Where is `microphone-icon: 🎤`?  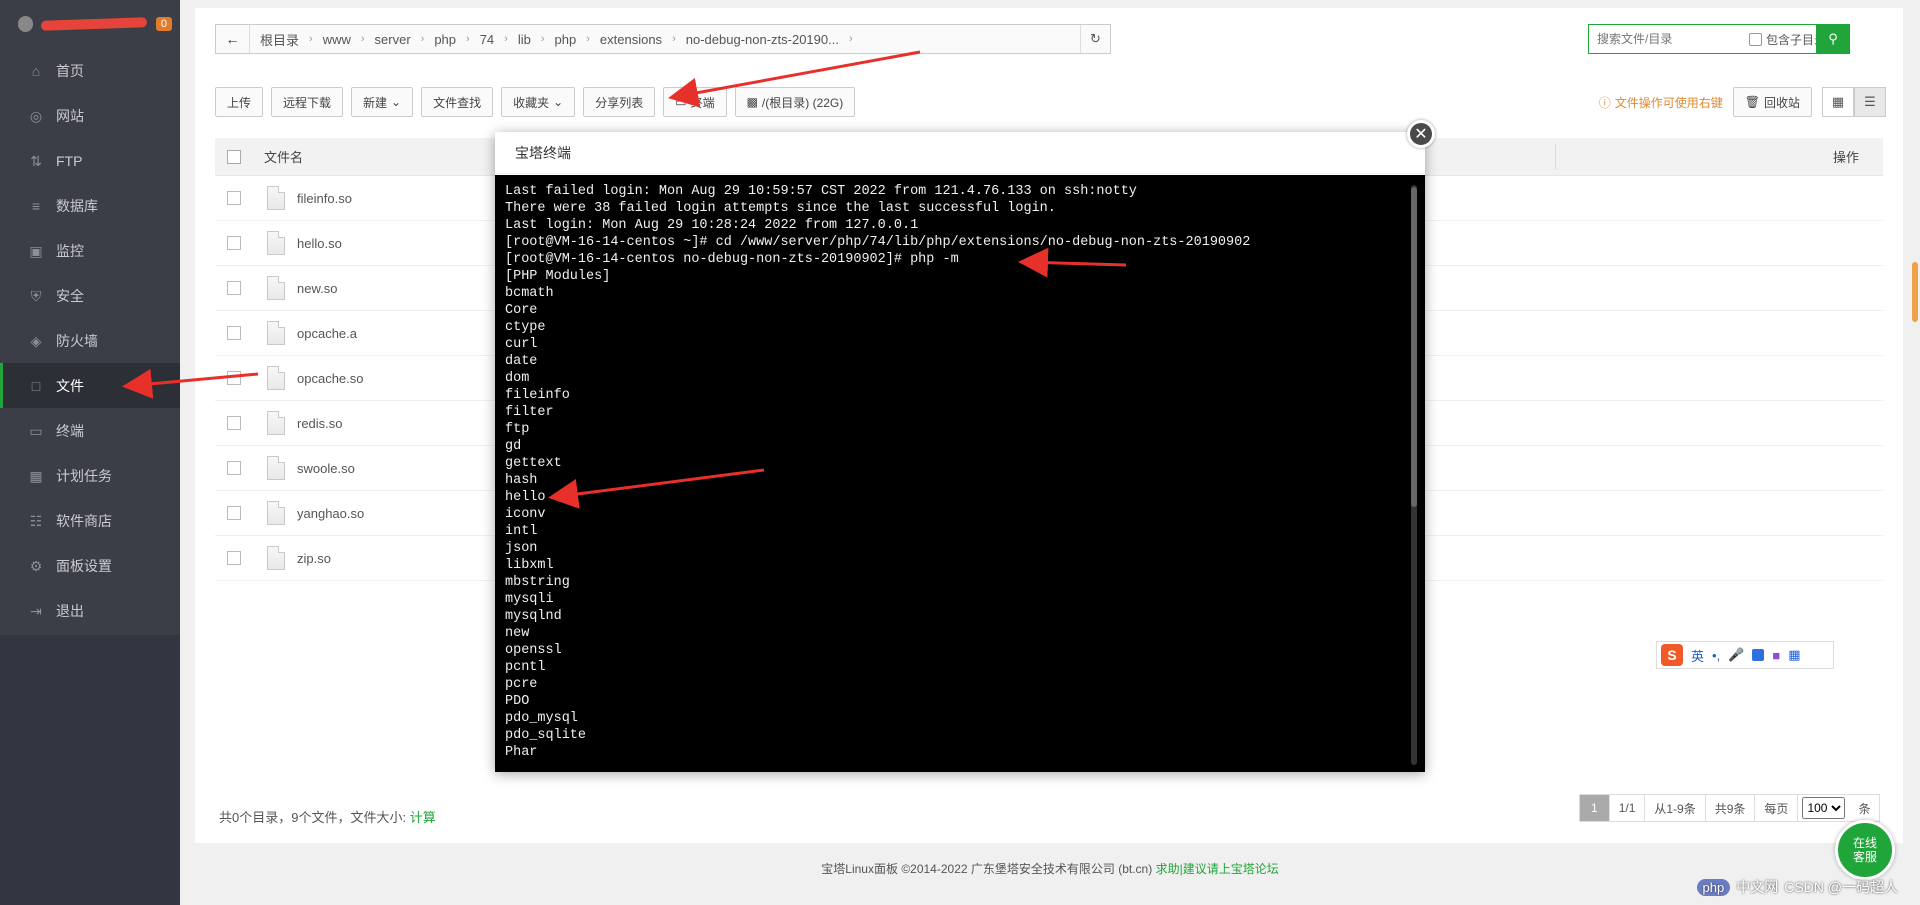 microphone-icon: 🎤 is located at coordinates (1736, 655).